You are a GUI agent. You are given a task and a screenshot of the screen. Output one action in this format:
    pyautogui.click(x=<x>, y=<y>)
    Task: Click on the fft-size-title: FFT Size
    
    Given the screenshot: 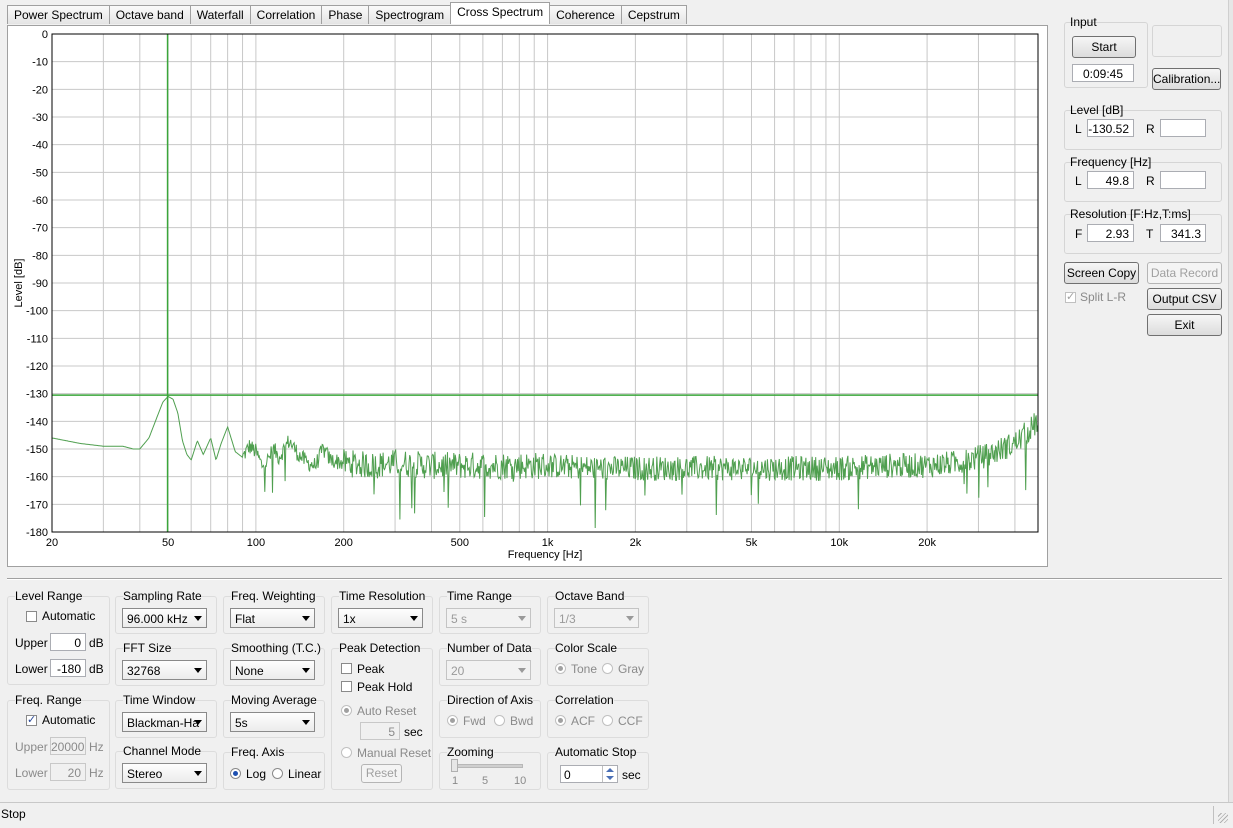 What is the action you would take?
    pyautogui.click(x=147, y=648)
    